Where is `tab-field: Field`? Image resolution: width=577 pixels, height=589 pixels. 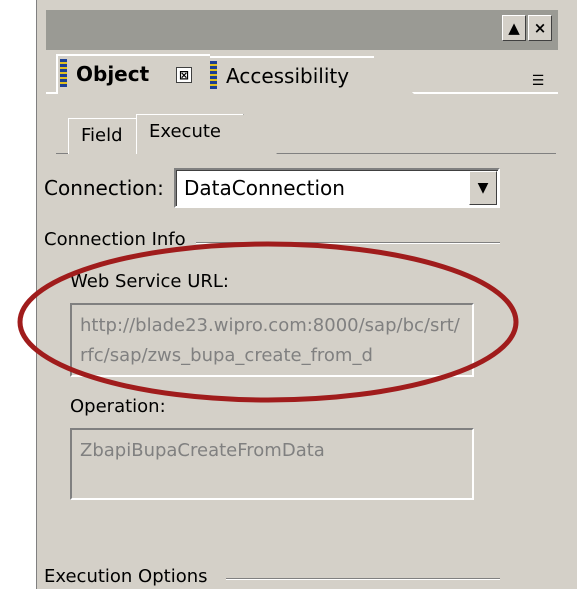 tab-field: Field is located at coordinates (106, 136).